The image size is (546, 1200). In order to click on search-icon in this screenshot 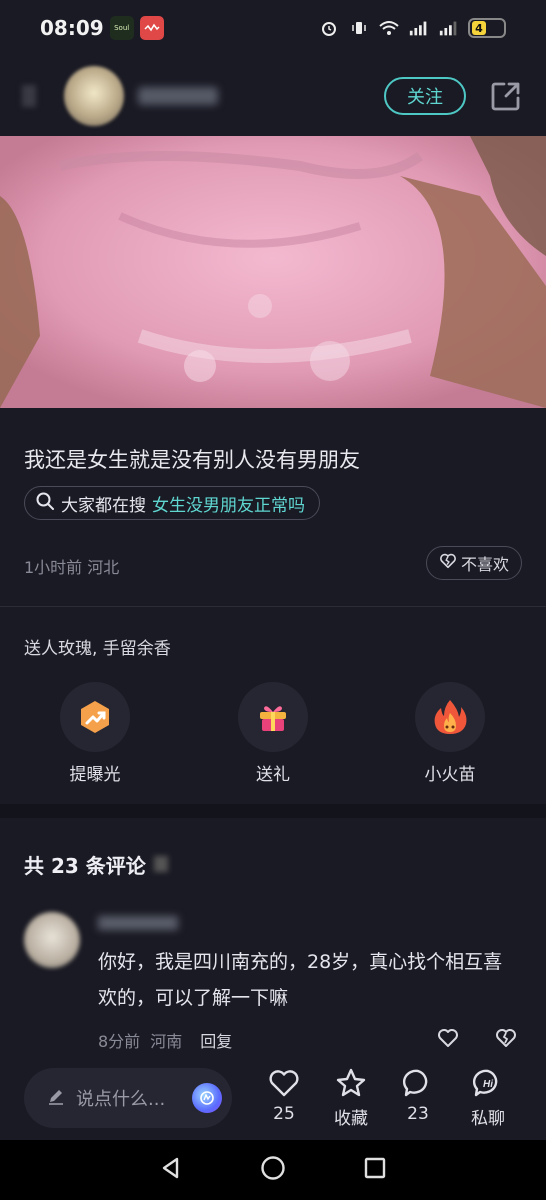, I will do `click(45, 503)`.